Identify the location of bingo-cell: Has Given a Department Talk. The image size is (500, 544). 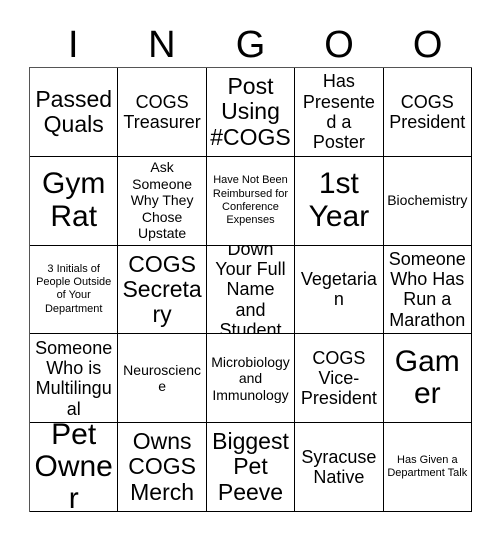
(427, 467).